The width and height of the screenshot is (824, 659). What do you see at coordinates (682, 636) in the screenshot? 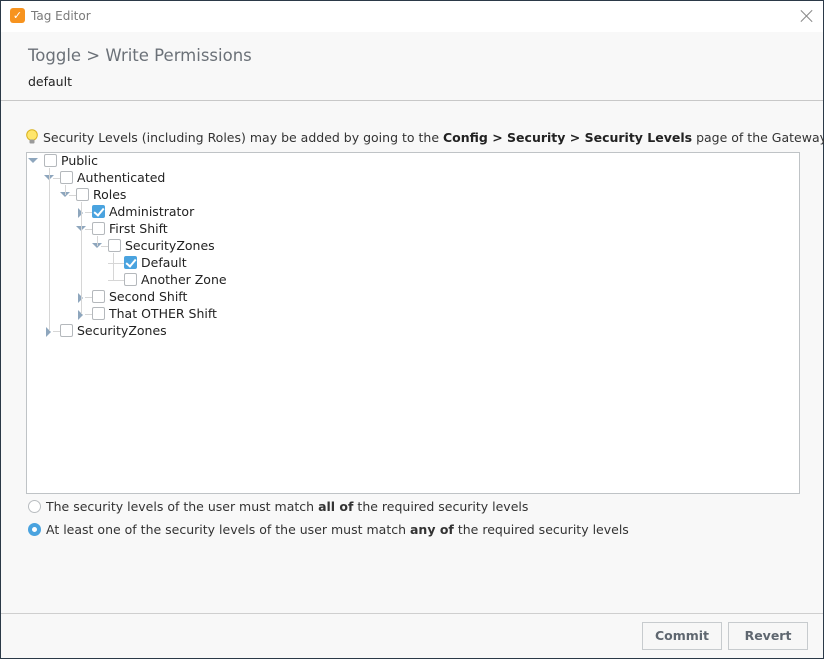
I see `commit-button: Commit` at bounding box center [682, 636].